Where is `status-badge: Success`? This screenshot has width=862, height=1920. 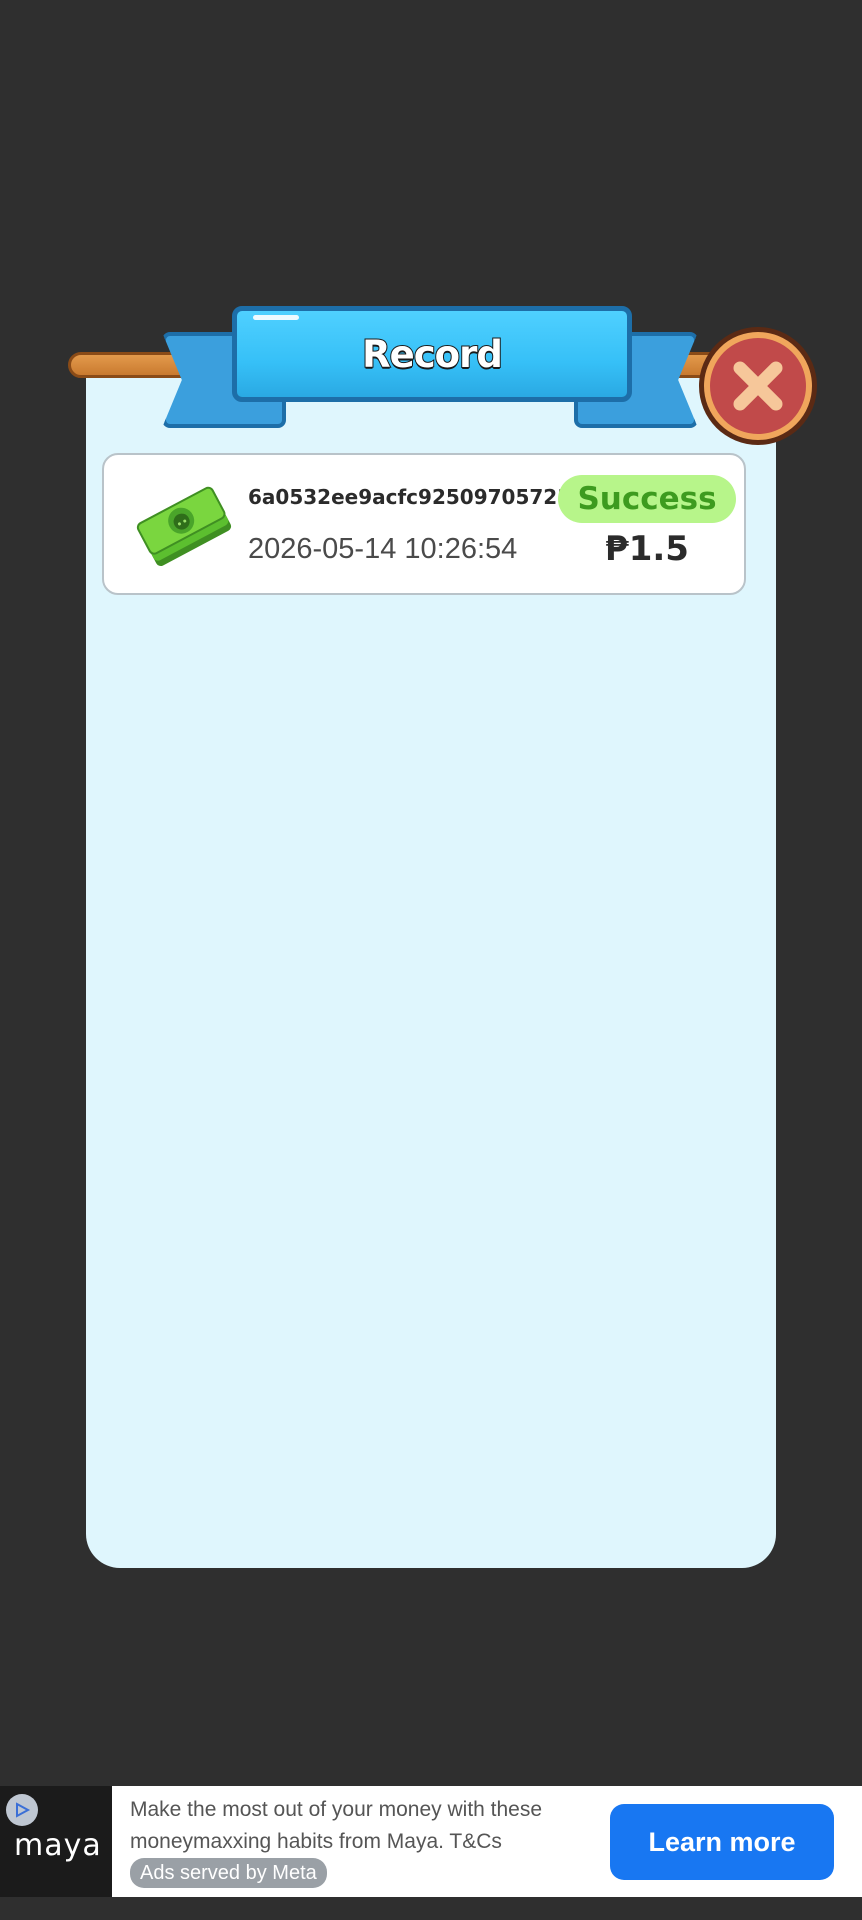
status-badge: Success is located at coordinates (647, 499).